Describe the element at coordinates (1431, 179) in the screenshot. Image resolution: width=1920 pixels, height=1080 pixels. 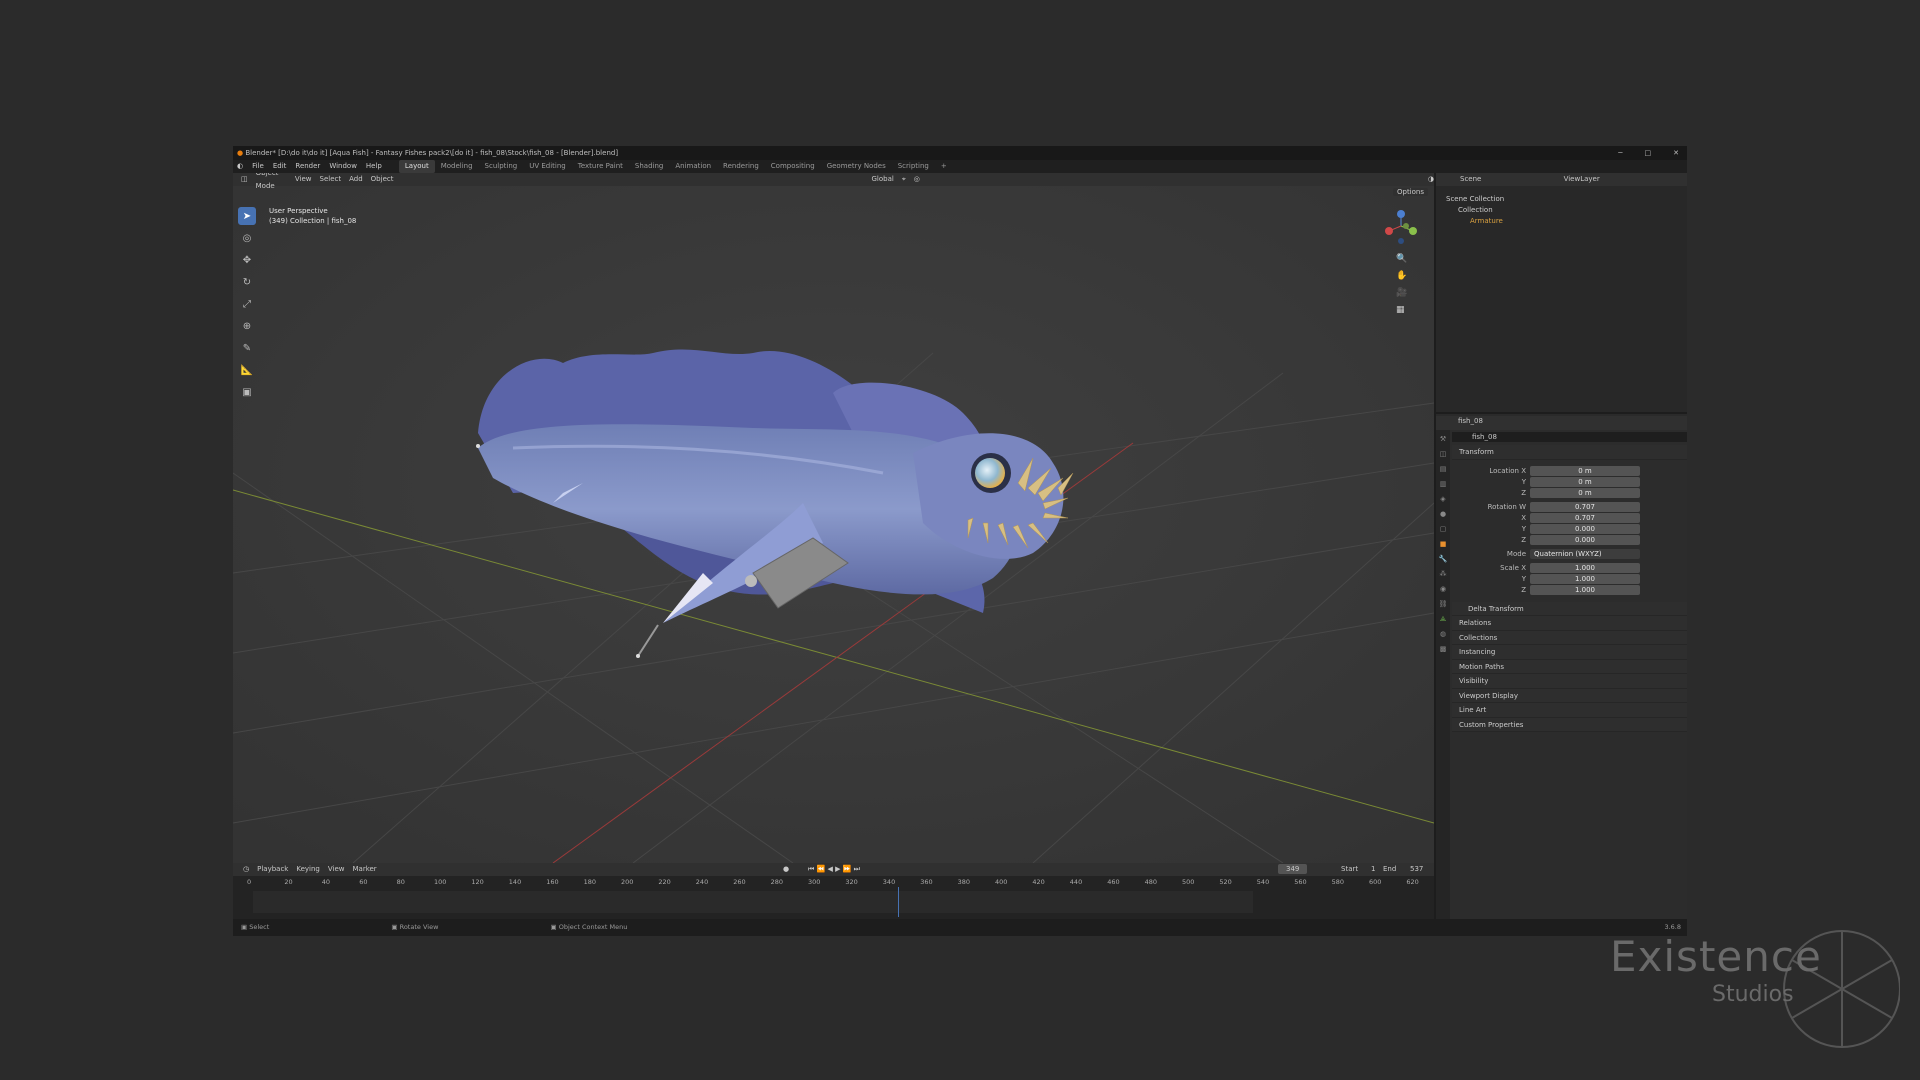
I see `viewport-shading-icon: ◑` at that location.